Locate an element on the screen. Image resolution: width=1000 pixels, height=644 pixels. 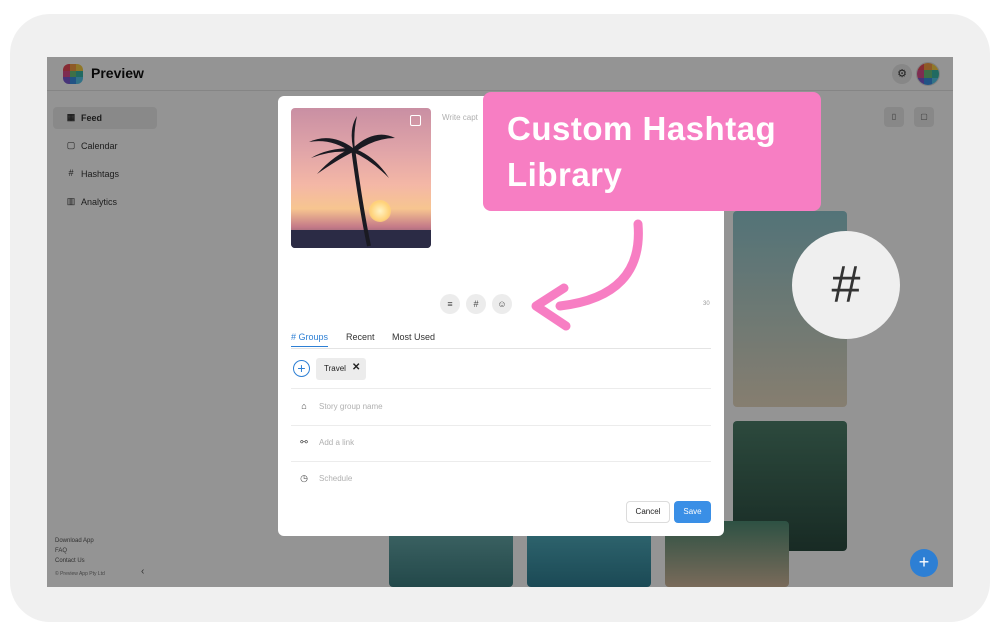
tab-groups: # Groups is located at coordinates (310, 339).